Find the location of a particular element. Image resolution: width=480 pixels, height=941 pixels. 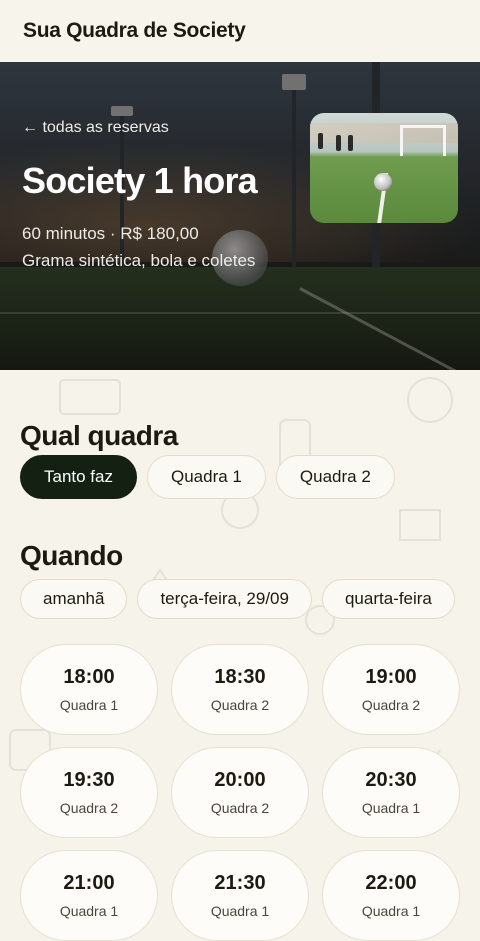

time-slot: 20:30 Quadra 1 is located at coordinates (391, 792).